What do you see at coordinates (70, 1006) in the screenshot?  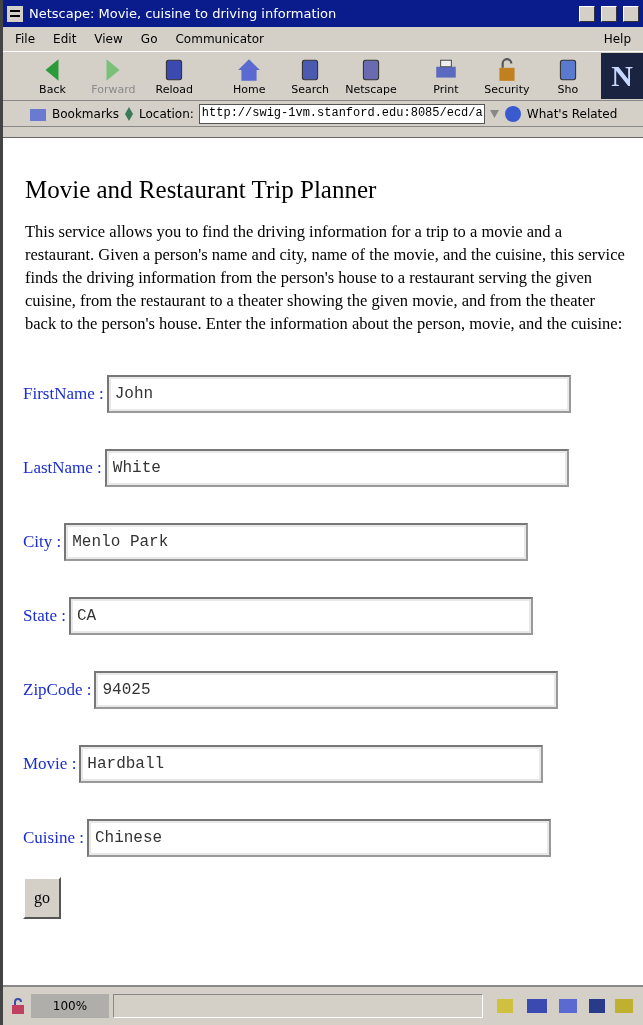 I see `zoom-indicator: 100%` at bounding box center [70, 1006].